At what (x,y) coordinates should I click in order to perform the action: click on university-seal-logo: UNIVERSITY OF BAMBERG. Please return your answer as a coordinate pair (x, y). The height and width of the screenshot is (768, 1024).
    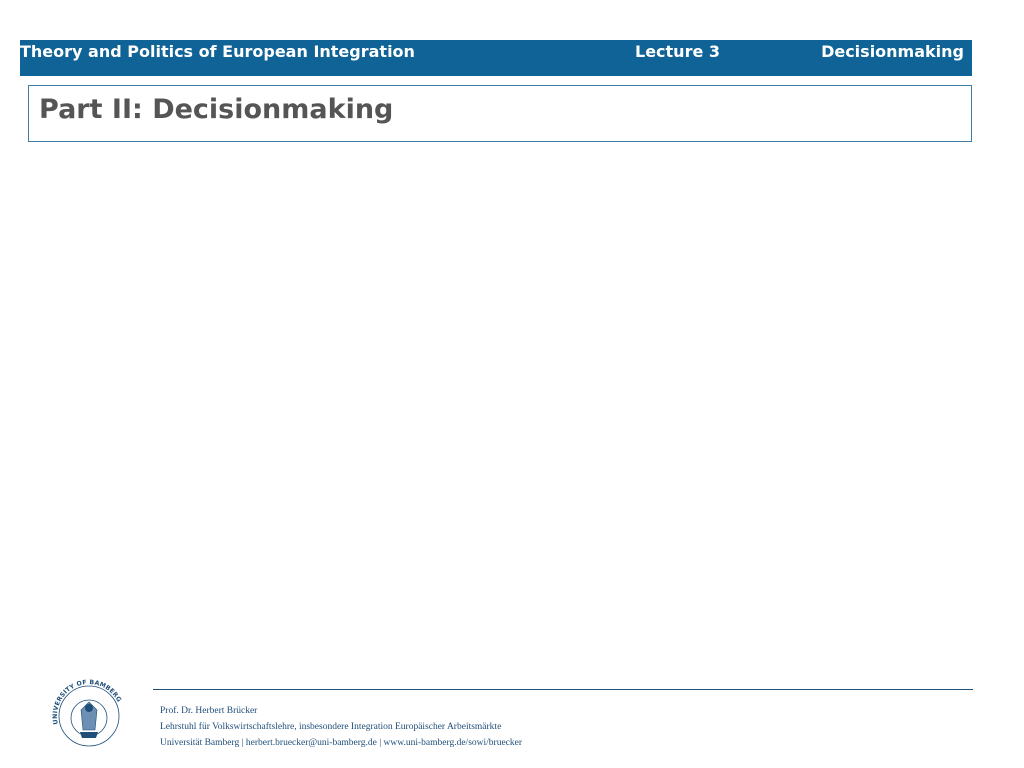
    Looking at the image, I should click on (87, 713).